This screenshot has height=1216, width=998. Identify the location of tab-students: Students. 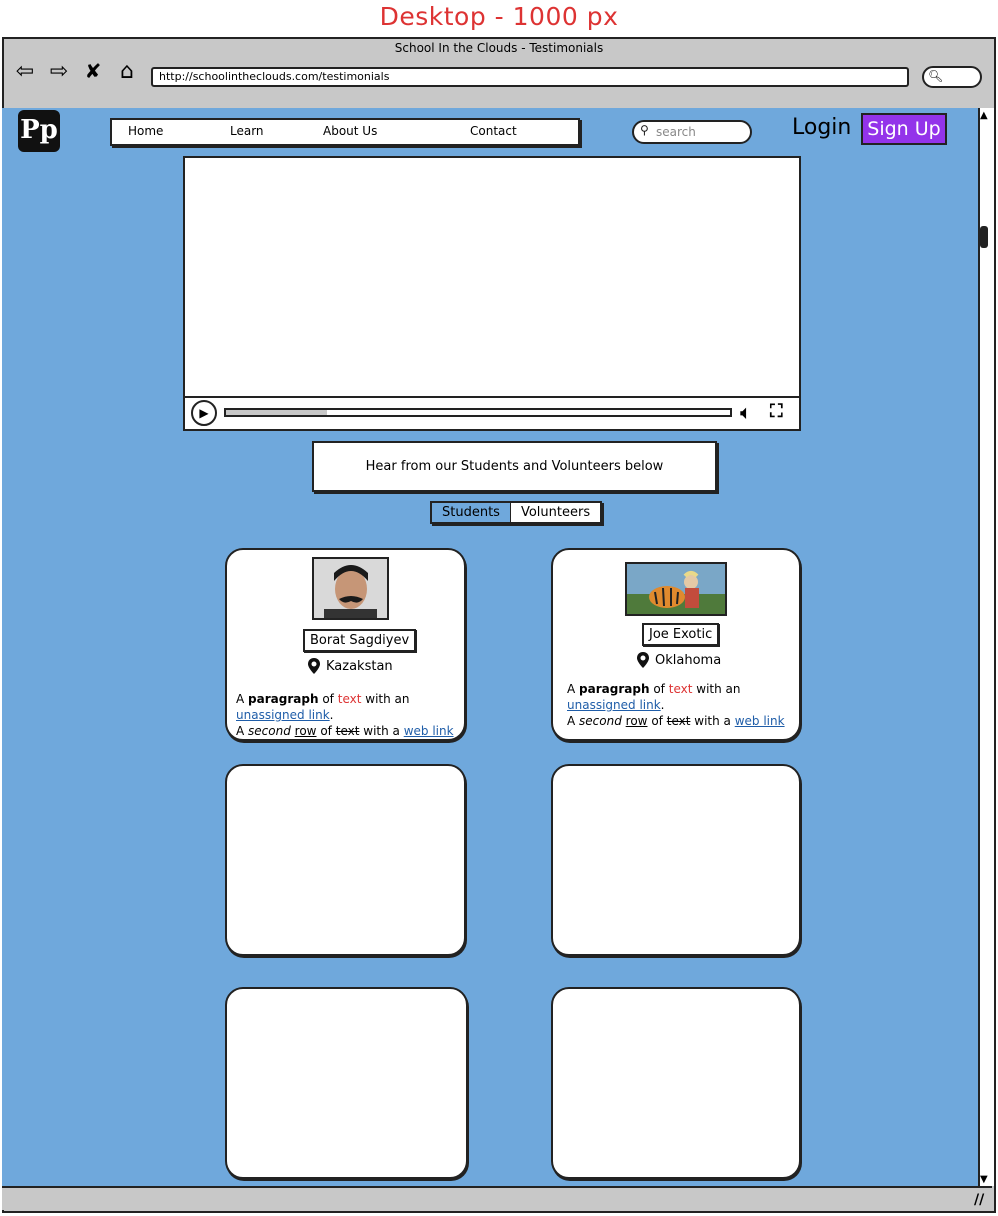
(471, 512).